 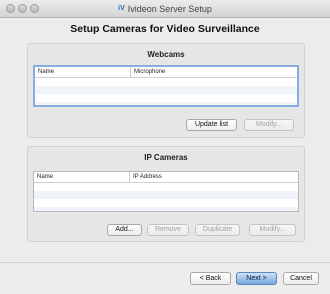 I want to click on window-title-container: iV Ivideon Server Setup, so click(x=165, y=9).